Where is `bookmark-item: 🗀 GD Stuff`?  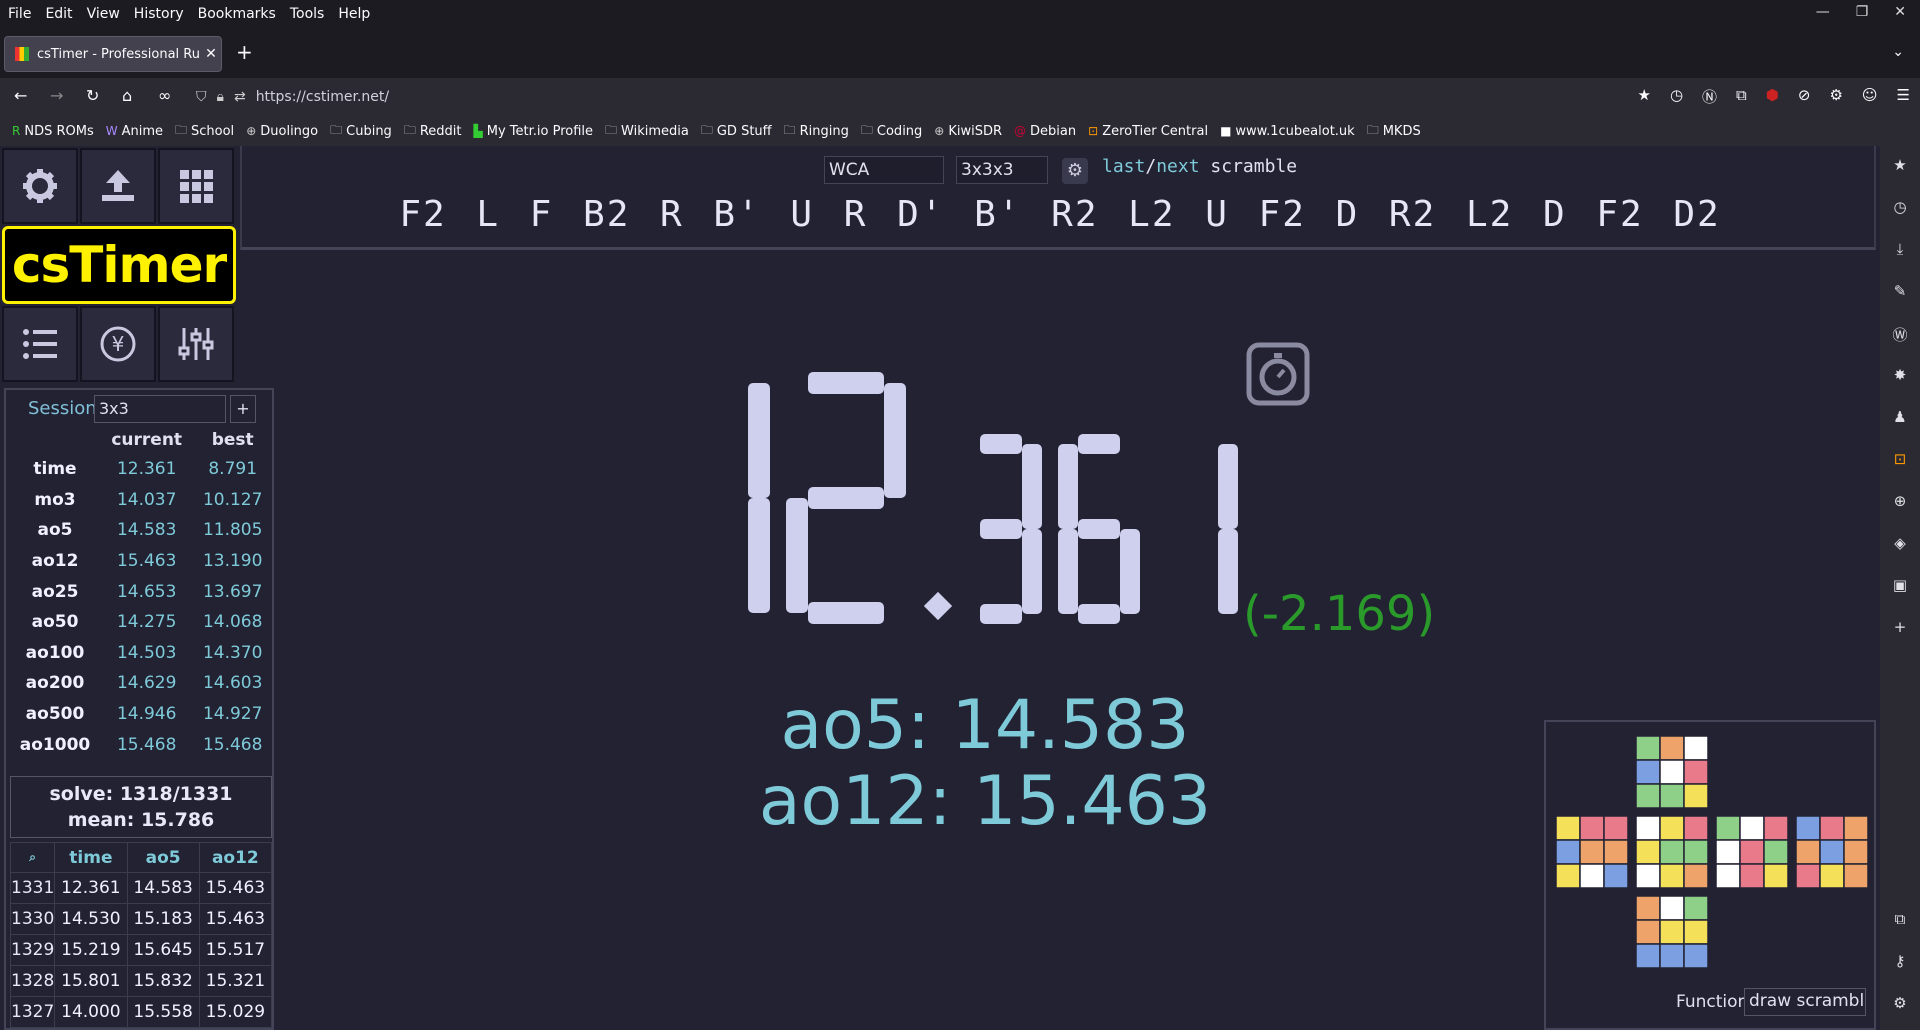
bookmark-item: 🗀 GD Stuff is located at coordinates (736, 131).